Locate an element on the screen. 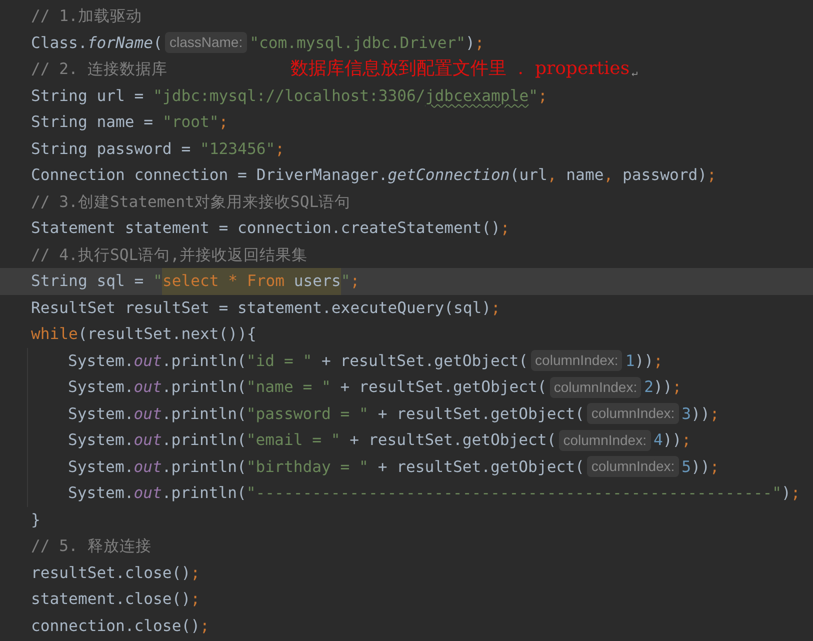 This screenshot has width=813, height=641. code-comment: // 4.执行SQL语句,并接收返回结果集 is located at coordinates (169, 255).